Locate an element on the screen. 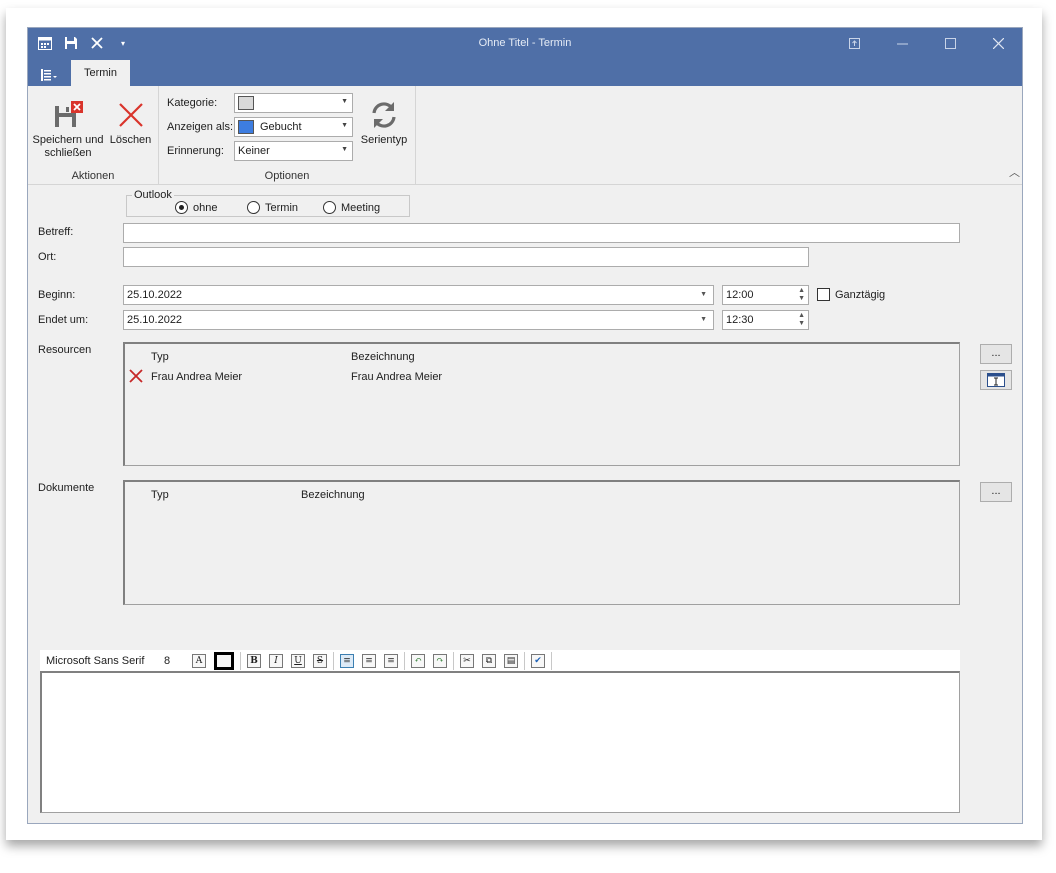 Image resolution: width=1056 pixels, height=873 pixels. start-date-value: 25.10.2022 is located at coordinates (155, 295).